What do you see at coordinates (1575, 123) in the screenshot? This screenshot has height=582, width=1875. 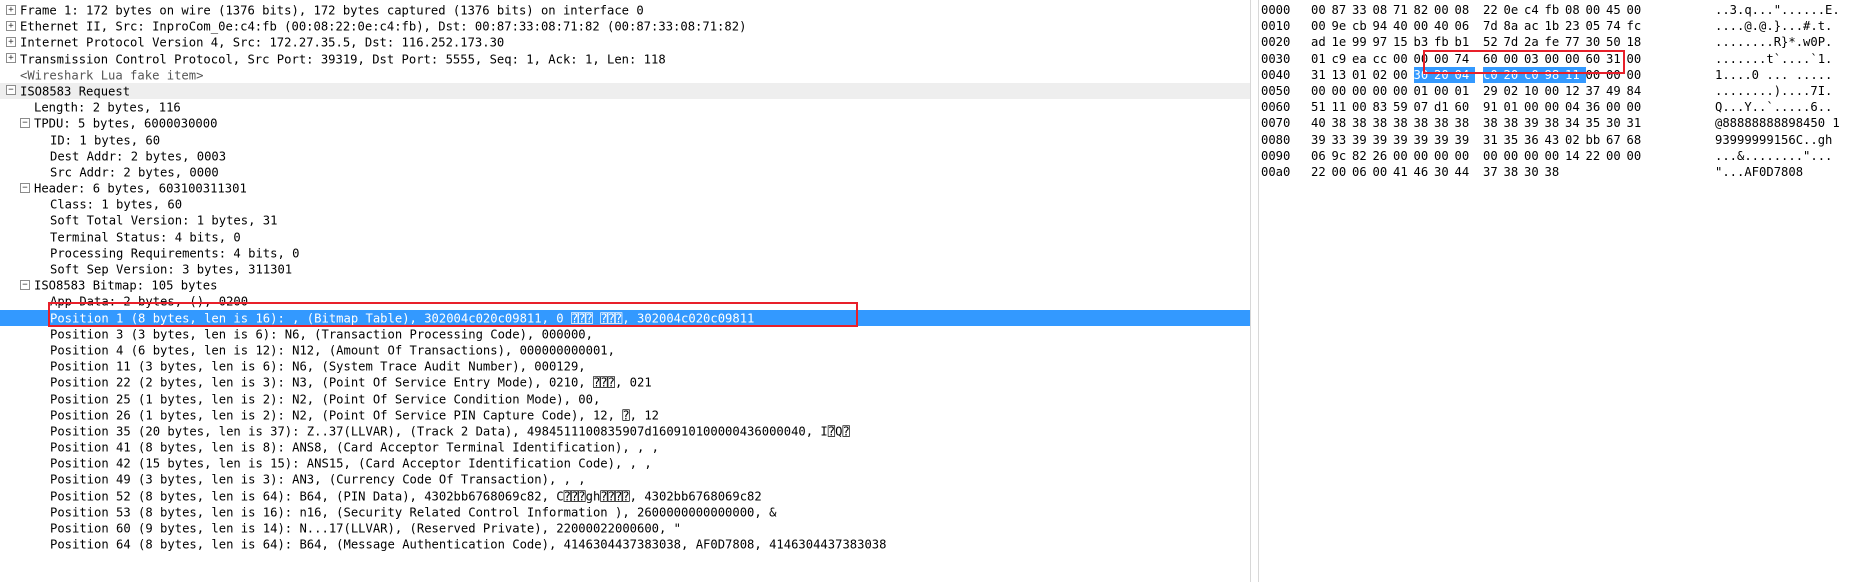 I see `hex-byte: 34` at bounding box center [1575, 123].